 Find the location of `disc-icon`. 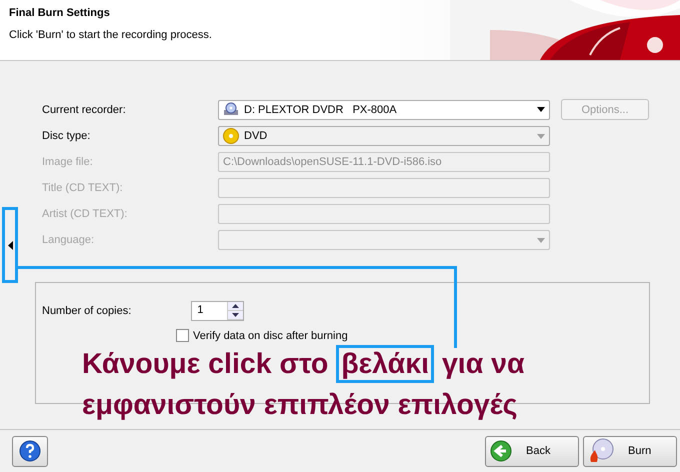

disc-icon is located at coordinates (231, 136).